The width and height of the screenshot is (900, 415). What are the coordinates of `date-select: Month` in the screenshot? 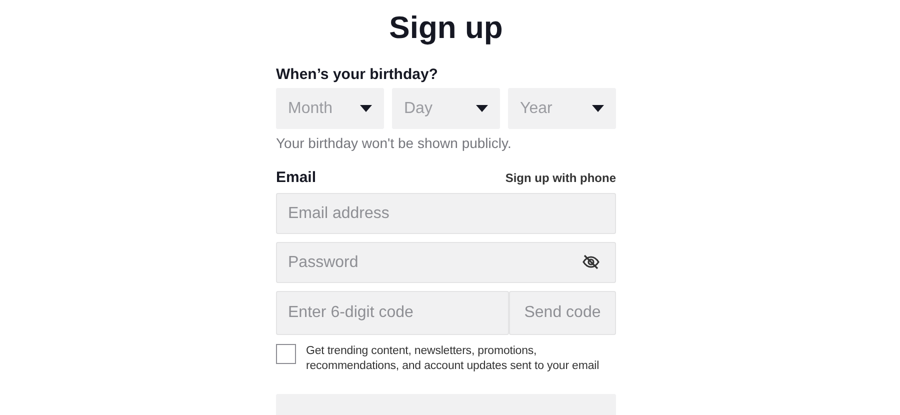 It's located at (330, 108).